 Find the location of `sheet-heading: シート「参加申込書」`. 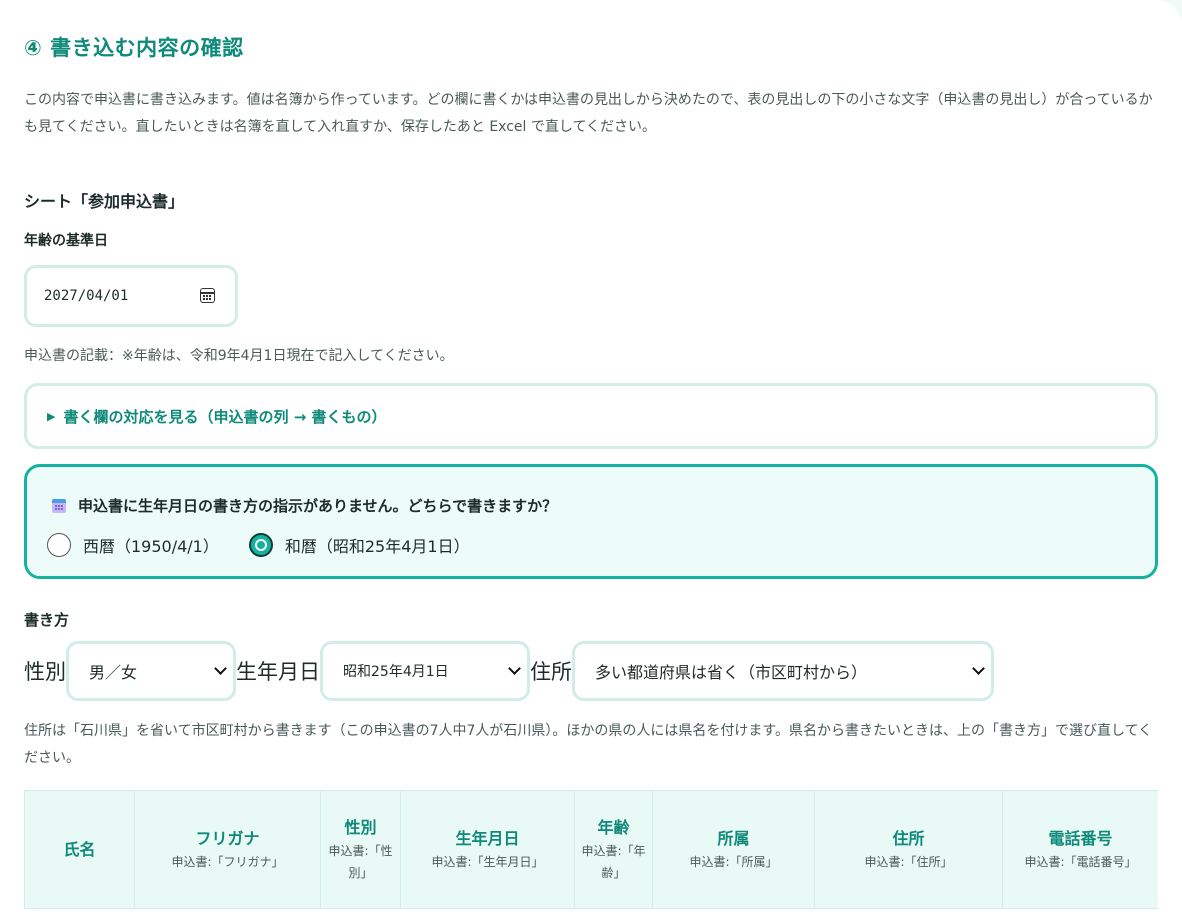

sheet-heading: シート「参加申込書」 is located at coordinates (104, 201).